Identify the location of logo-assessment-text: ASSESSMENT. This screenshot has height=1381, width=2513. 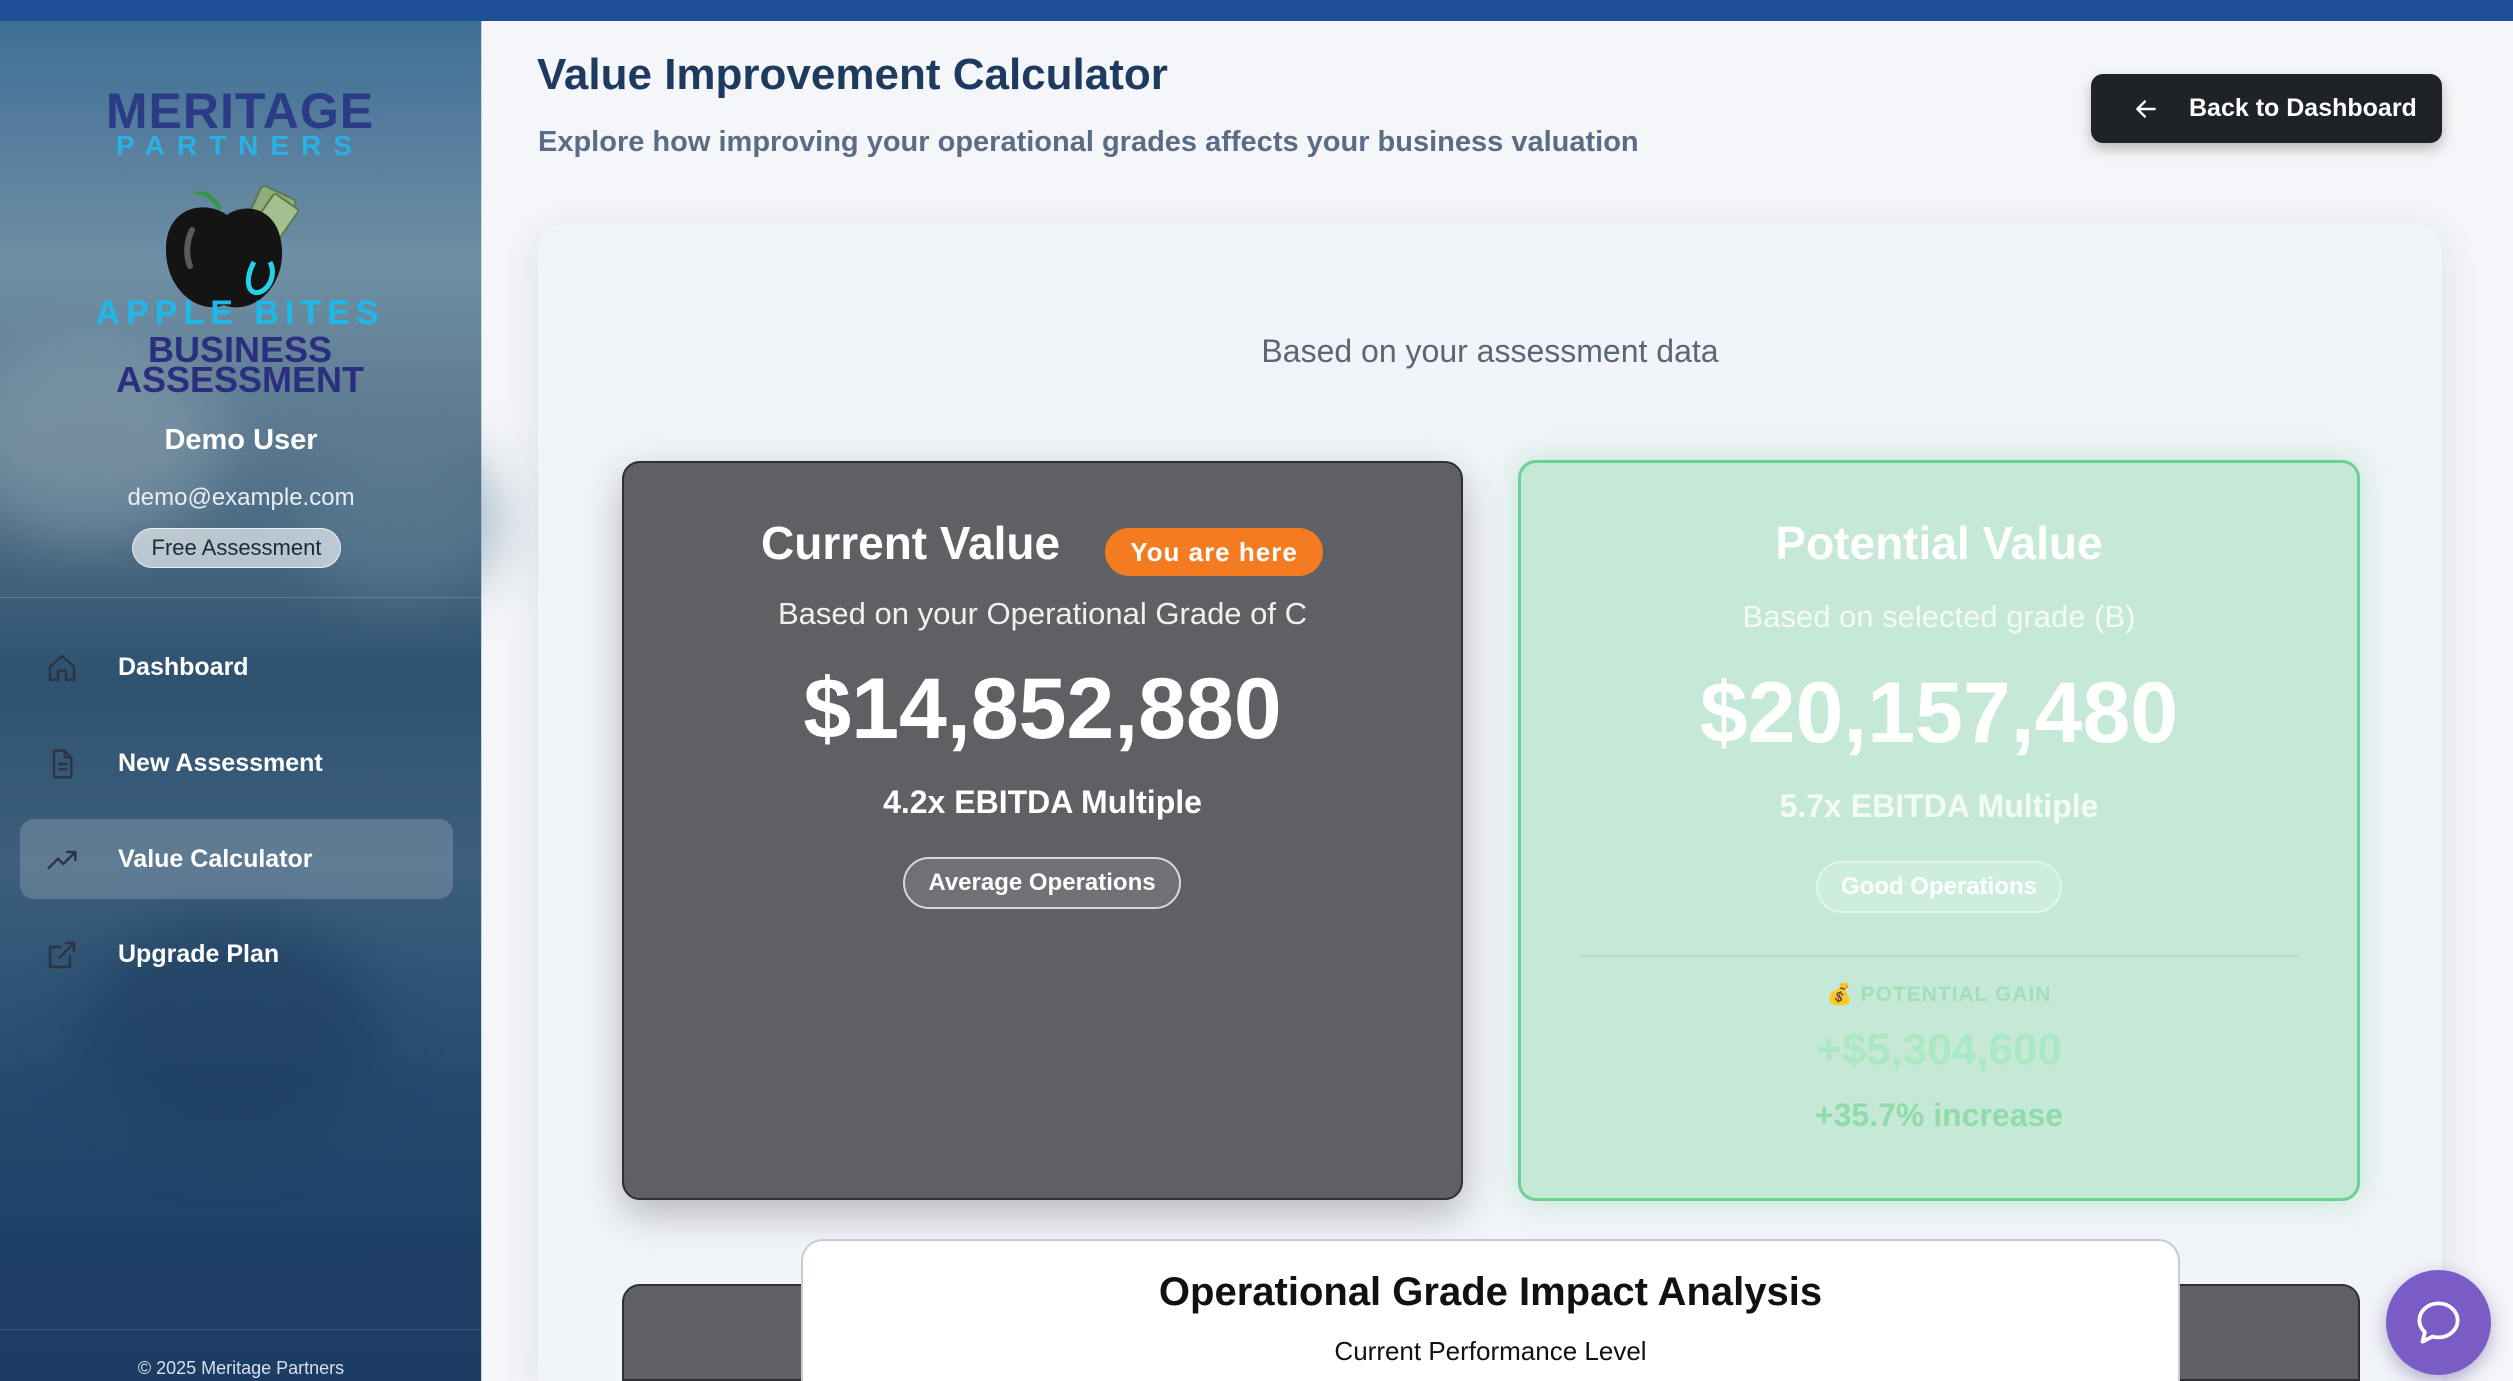
(240, 379).